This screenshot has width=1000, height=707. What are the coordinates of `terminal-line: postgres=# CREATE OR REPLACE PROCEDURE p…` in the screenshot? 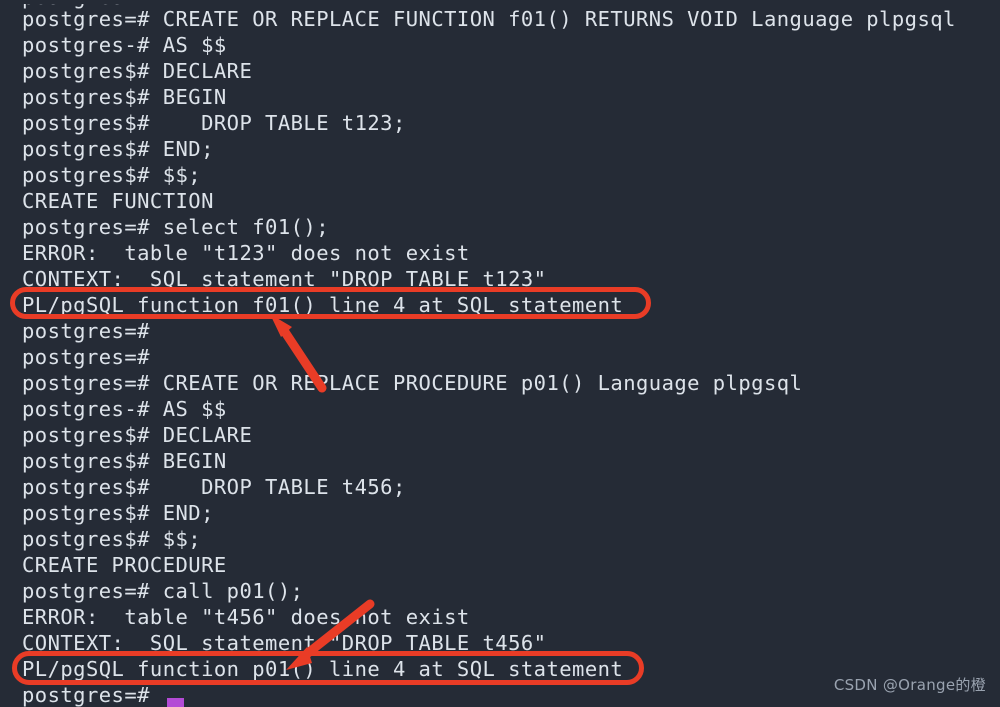 It's located at (412, 383).